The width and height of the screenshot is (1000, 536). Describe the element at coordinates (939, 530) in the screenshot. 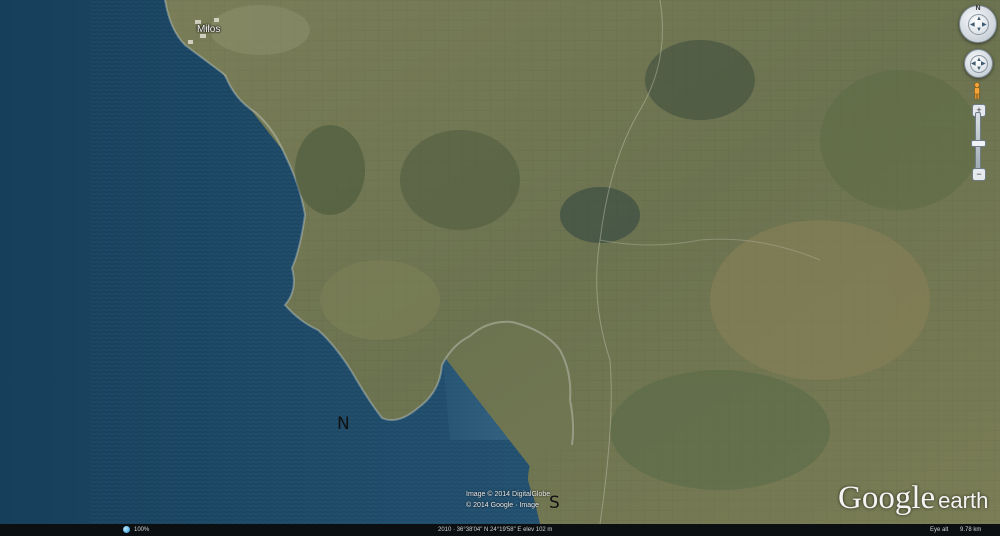

I see `eye-alt-label: Eye alt` at that location.